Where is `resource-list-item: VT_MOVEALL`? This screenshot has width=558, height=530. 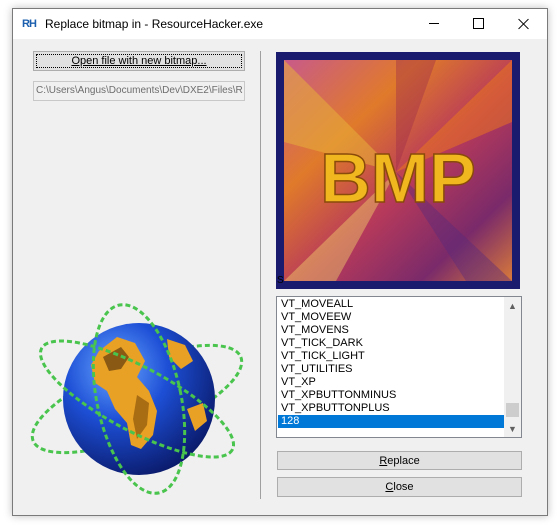 resource-list-item: VT_MOVEALL is located at coordinates (391, 304).